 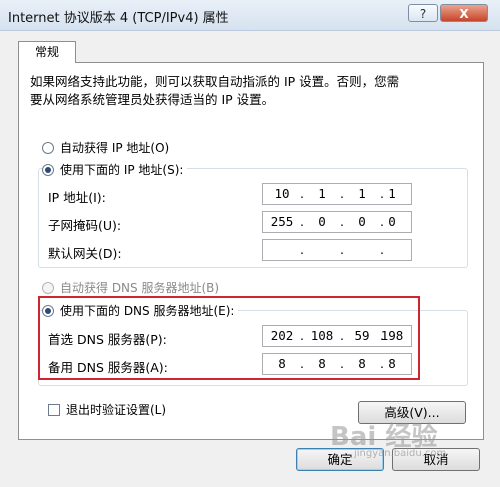 I want to click on preferred-dns-label: 首选 DNS 服务器(P):, so click(x=107, y=339).